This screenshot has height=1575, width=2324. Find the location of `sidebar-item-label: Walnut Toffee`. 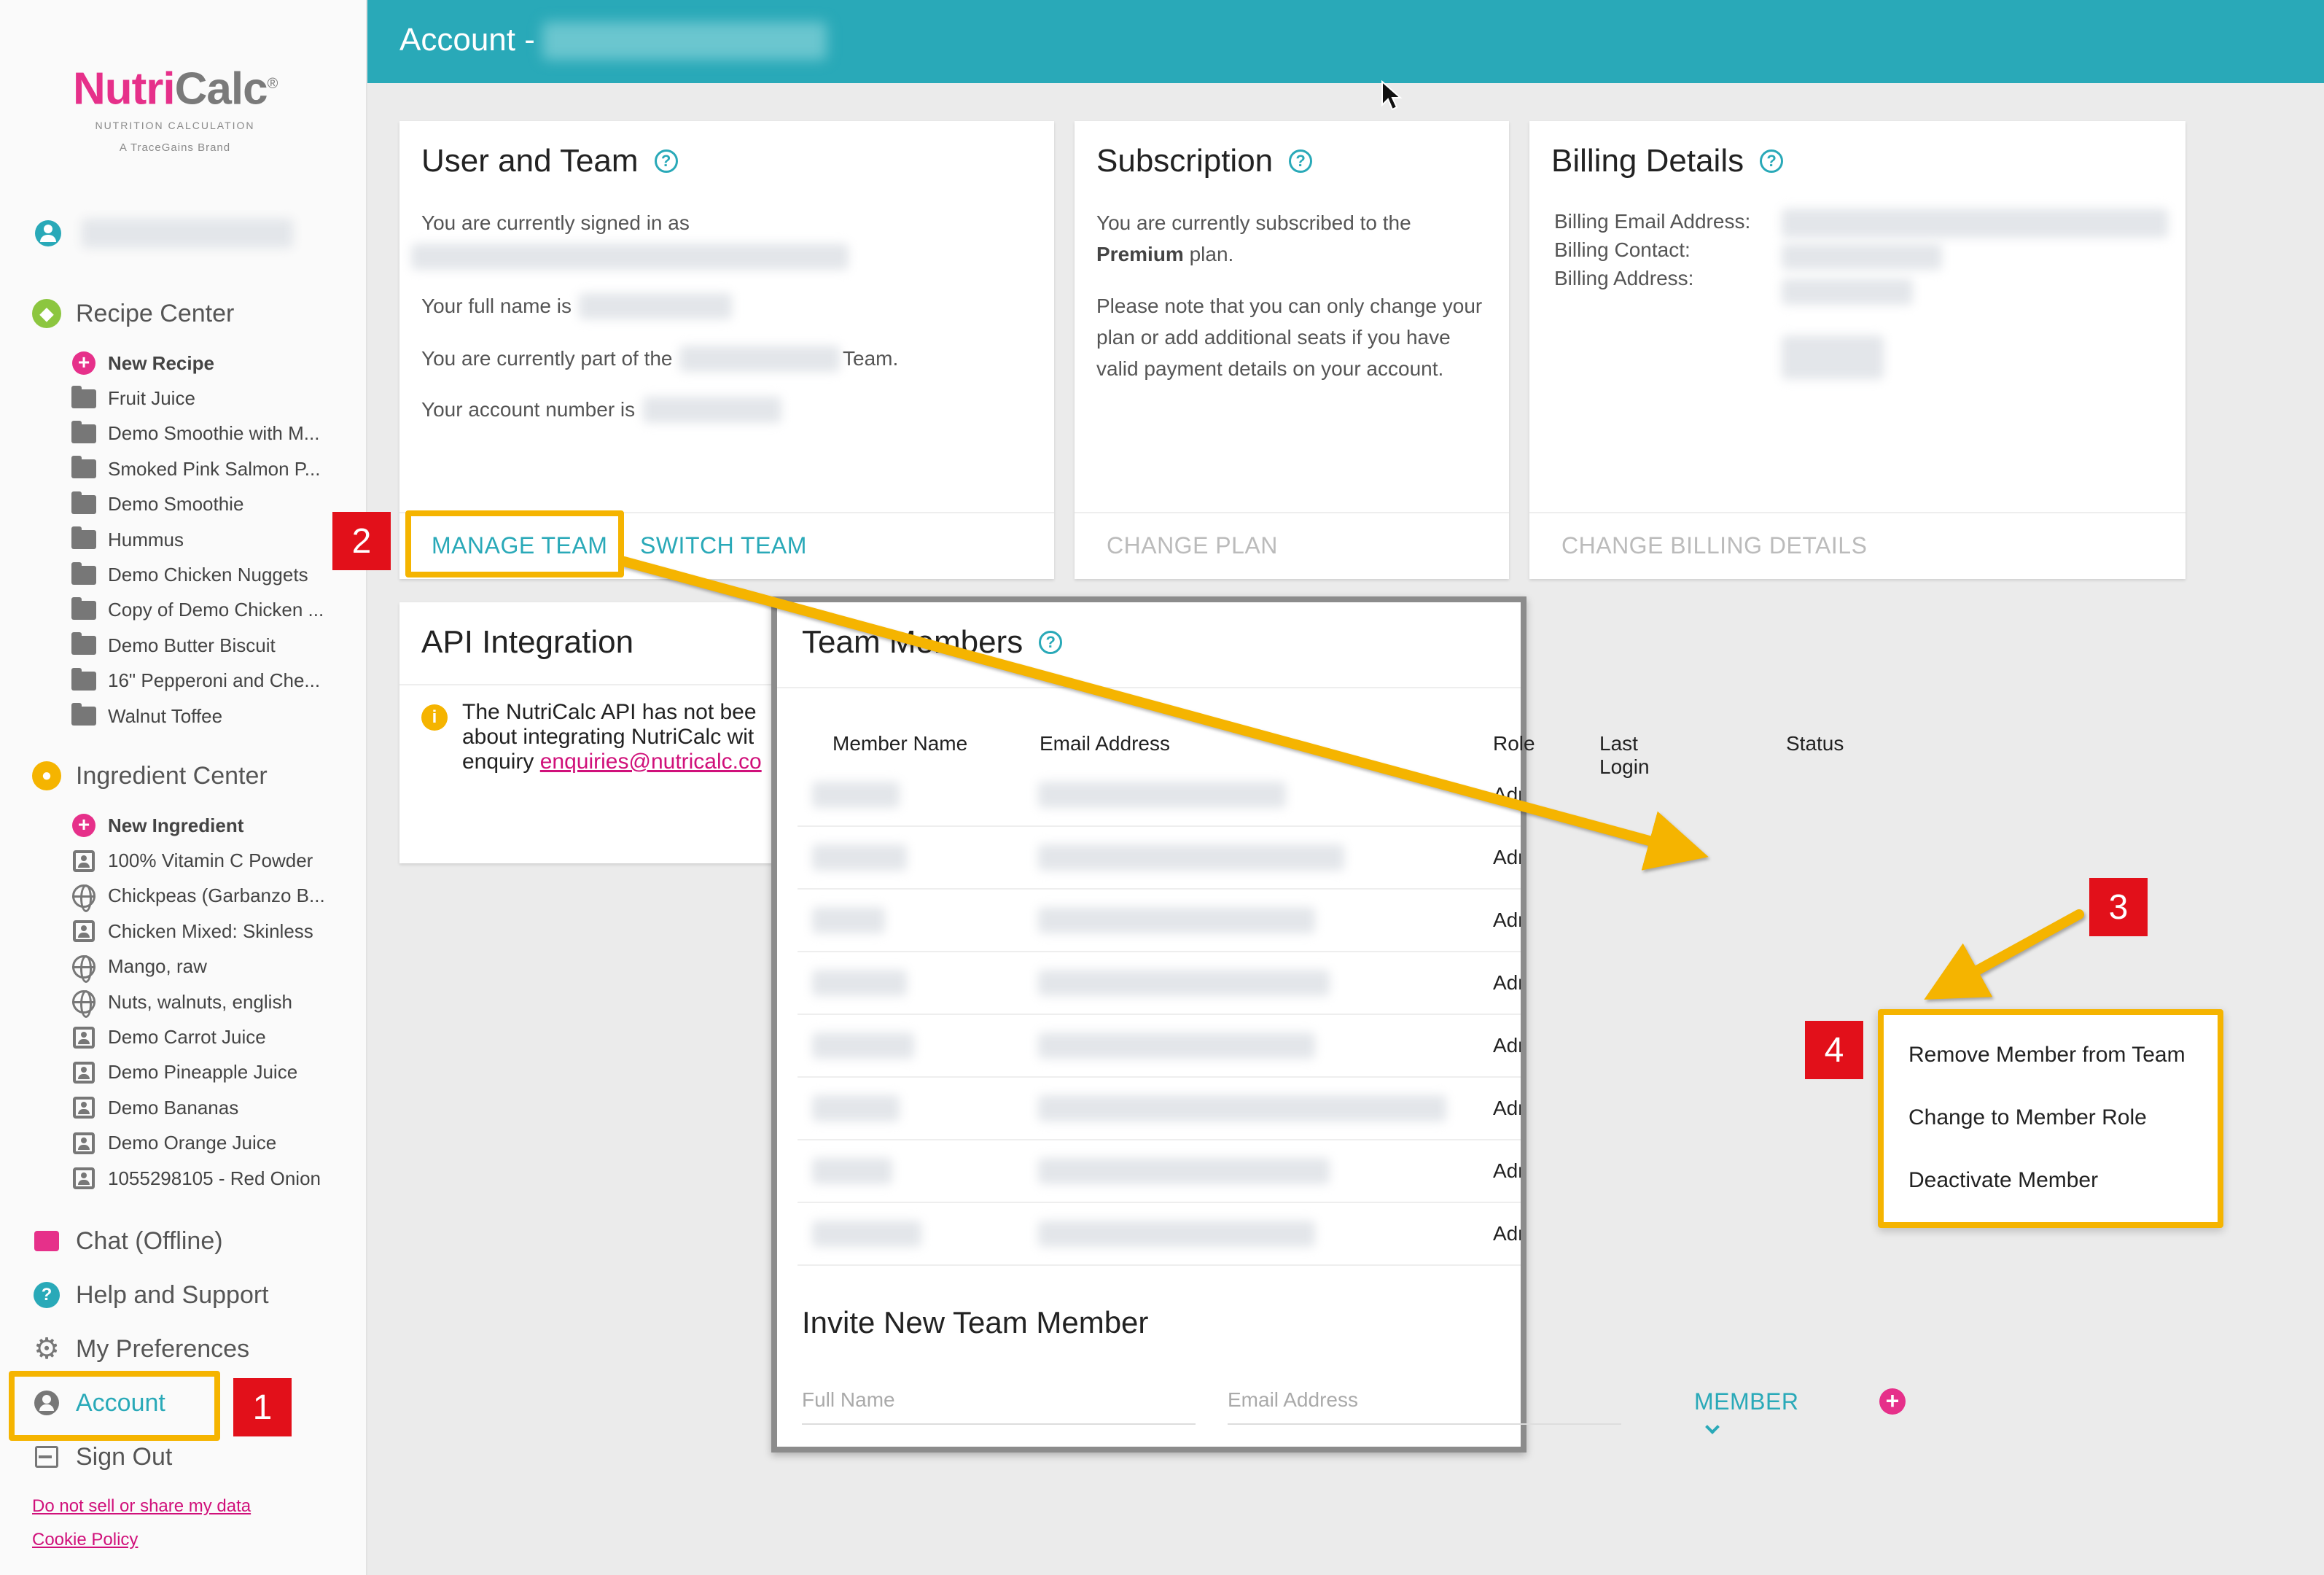

sidebar-item-label: Walnut Toffee is located at coordinates (165, 715).